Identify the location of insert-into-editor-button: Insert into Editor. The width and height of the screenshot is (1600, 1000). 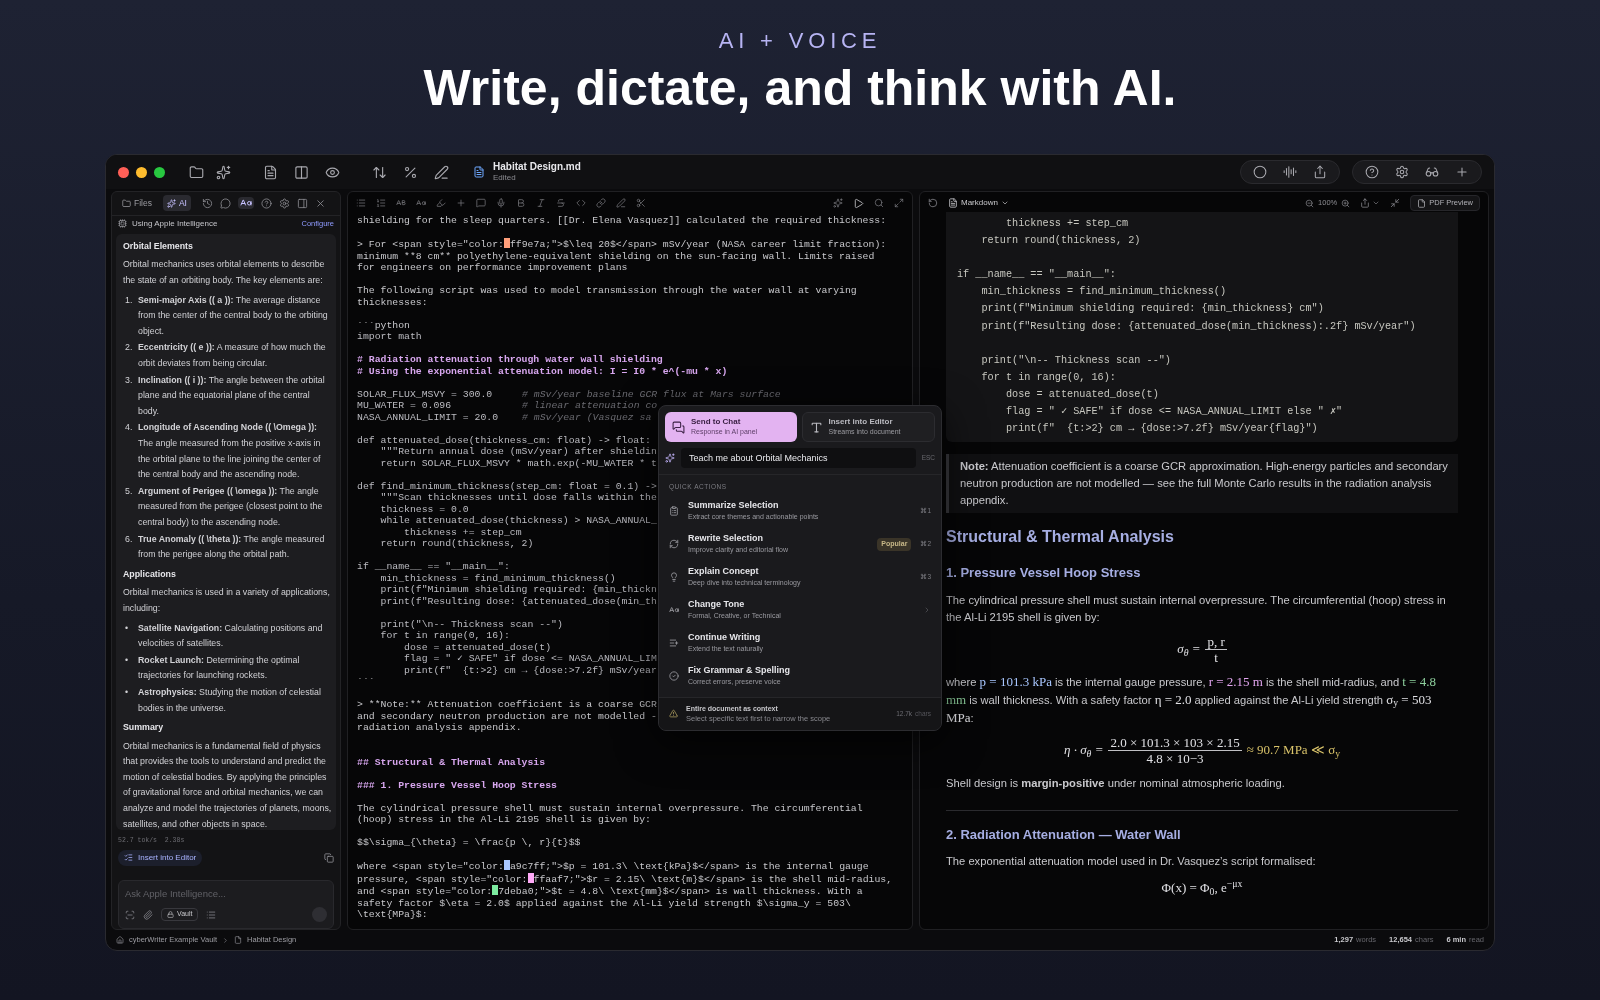
(160, 857).